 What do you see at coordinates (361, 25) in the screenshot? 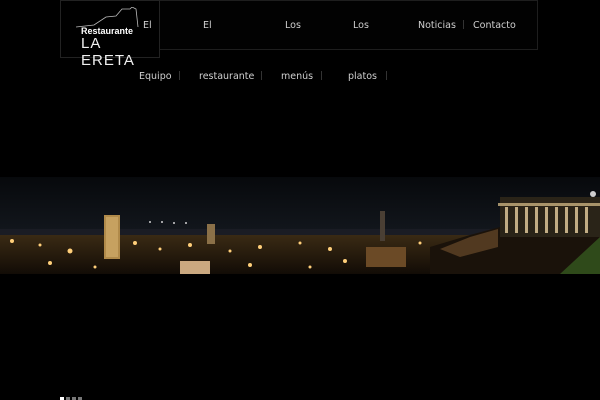
I see `nav-item-los-platos: Los` at bounding box center [361, 25].